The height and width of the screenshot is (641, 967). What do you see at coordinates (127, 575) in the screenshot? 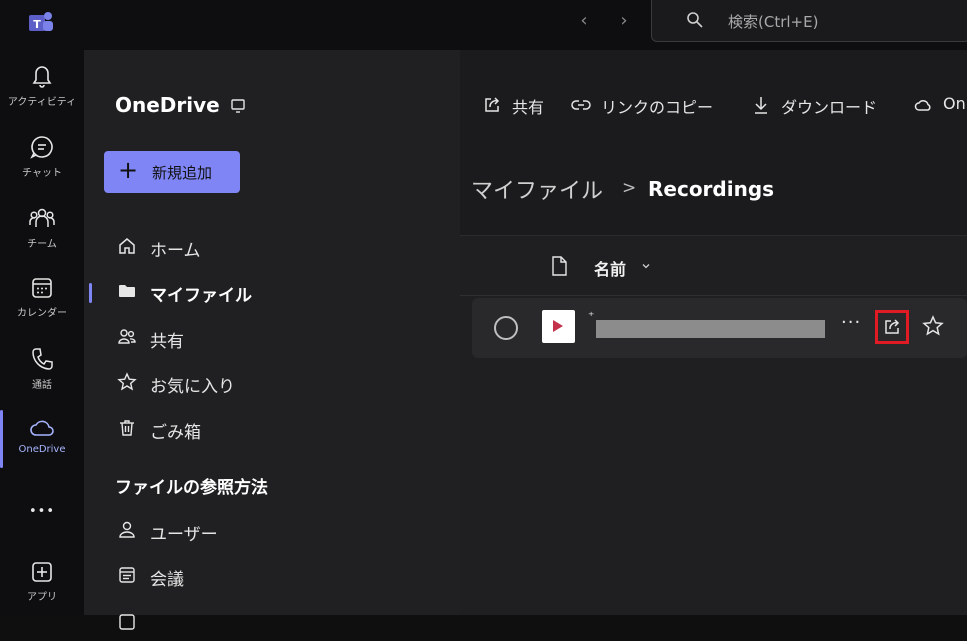
I see `meeting-icon` at bounding box center [127, 575].